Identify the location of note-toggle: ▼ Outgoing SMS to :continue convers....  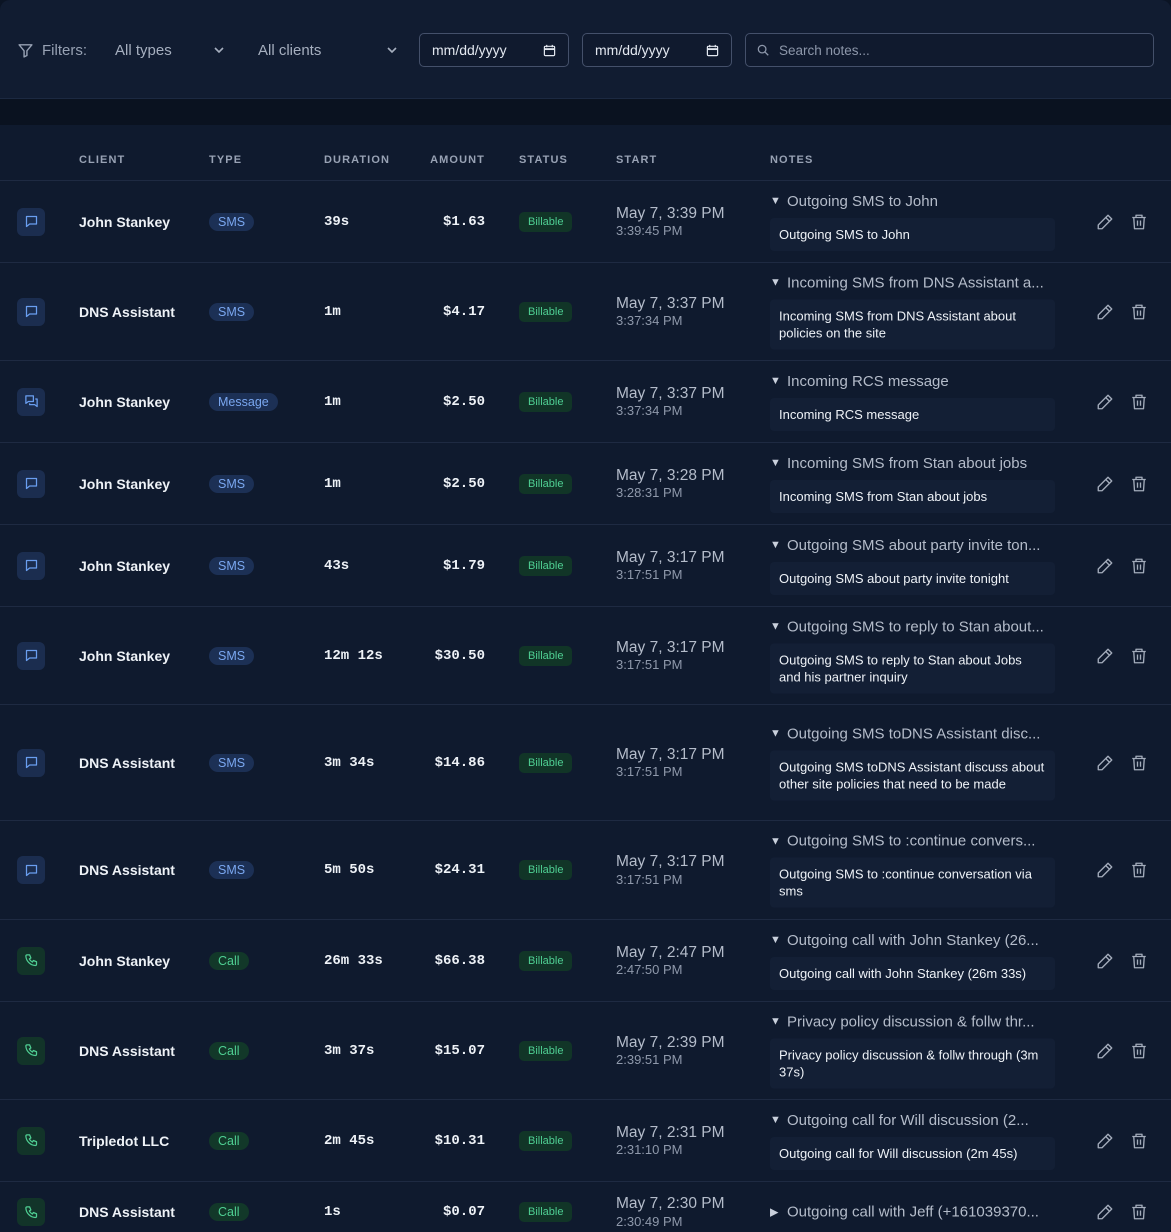
(915, 841).